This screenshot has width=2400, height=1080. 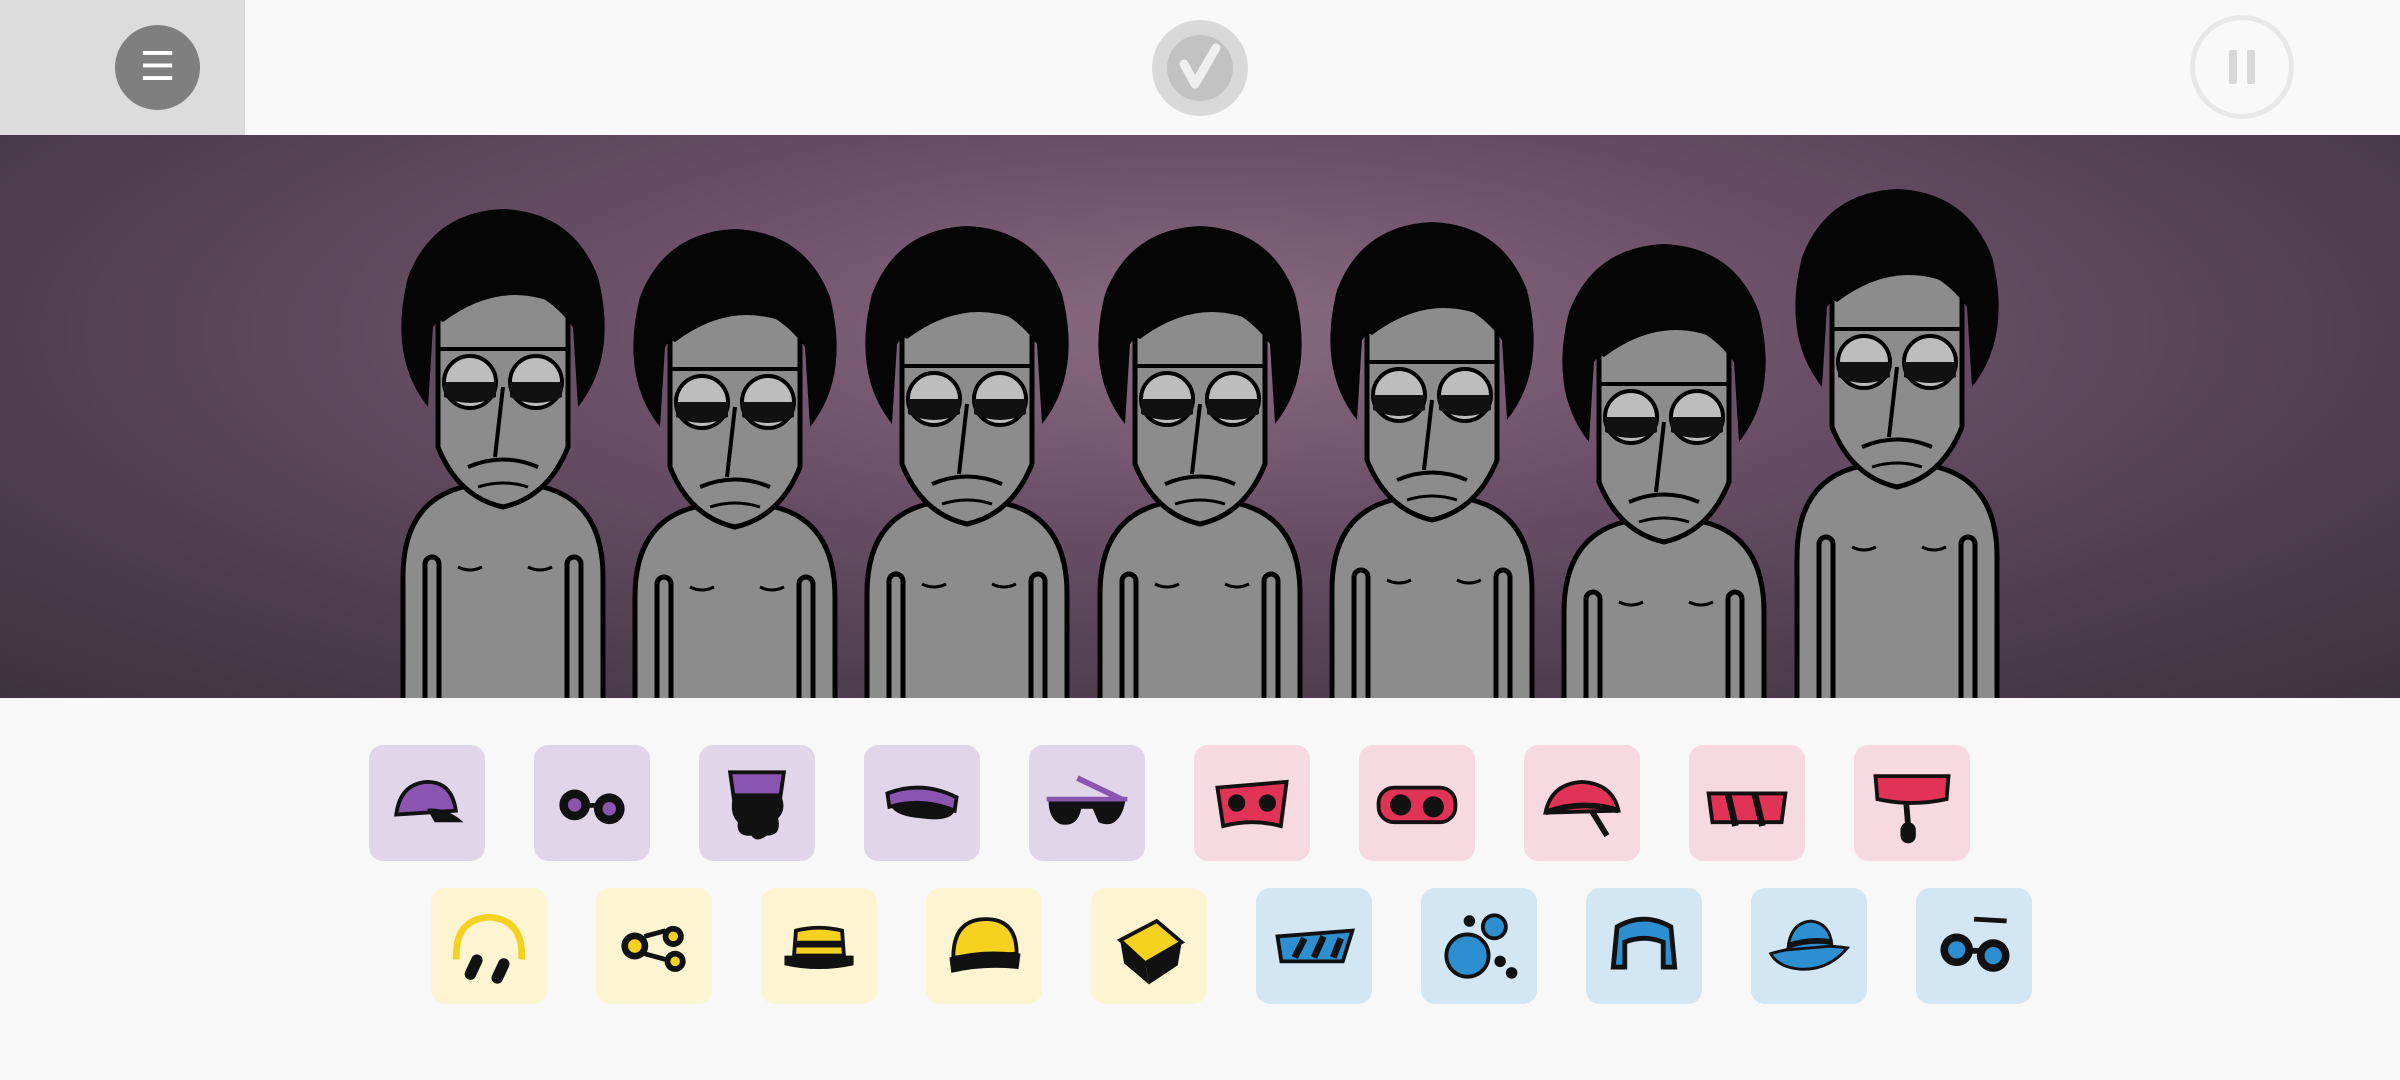 I want to click on headphones-icon, so click(x=489, y=948).